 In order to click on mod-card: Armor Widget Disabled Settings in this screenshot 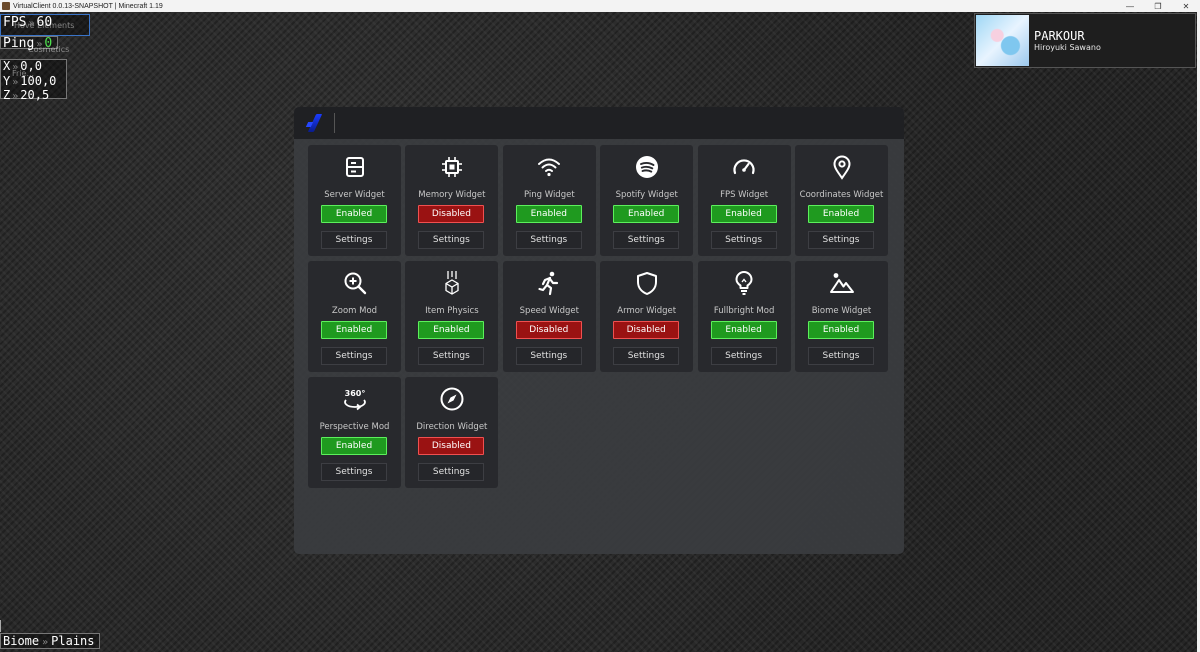, I will do `click(647, 316)`.